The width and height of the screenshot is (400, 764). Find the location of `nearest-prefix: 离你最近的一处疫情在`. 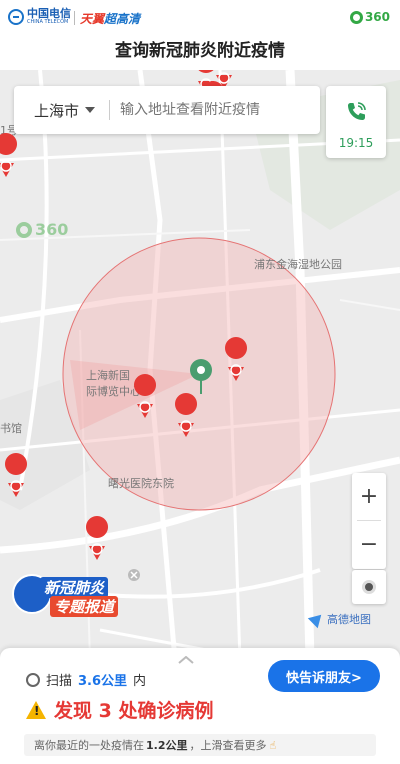

nearest-prefix: 离你最近的一处疫情在 is located at coordinates (89, 745).